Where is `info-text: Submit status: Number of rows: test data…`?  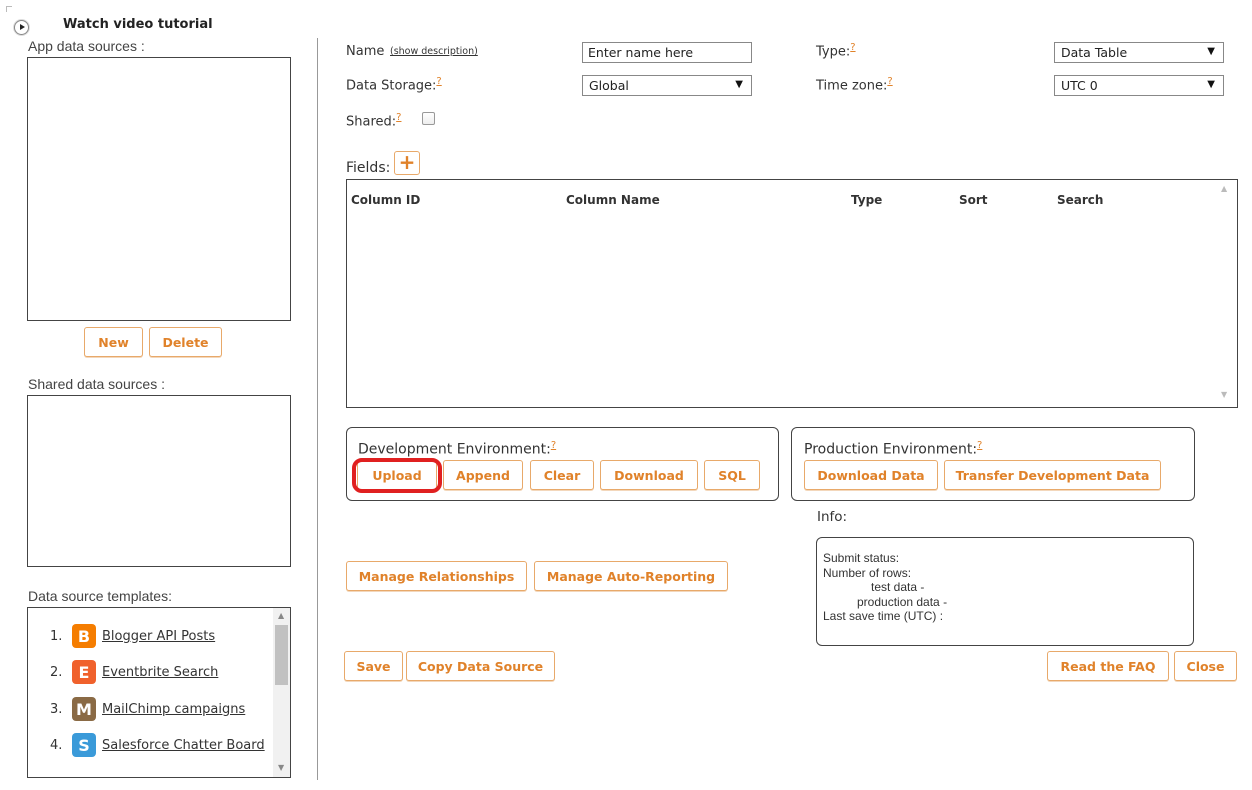 info-text: Submit status: Number of rows: test data… is located at coordinates (885, 587).